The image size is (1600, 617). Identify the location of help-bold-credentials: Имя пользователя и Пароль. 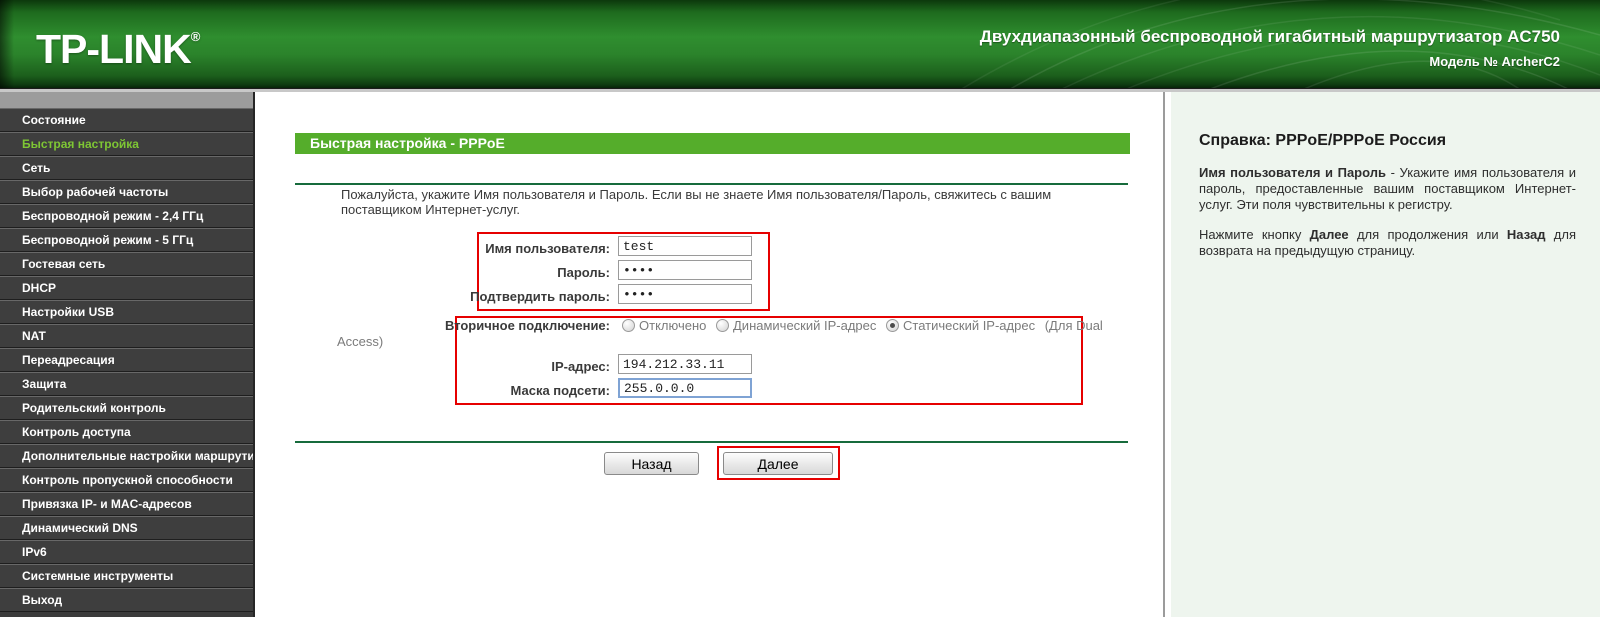
(1292, 172).